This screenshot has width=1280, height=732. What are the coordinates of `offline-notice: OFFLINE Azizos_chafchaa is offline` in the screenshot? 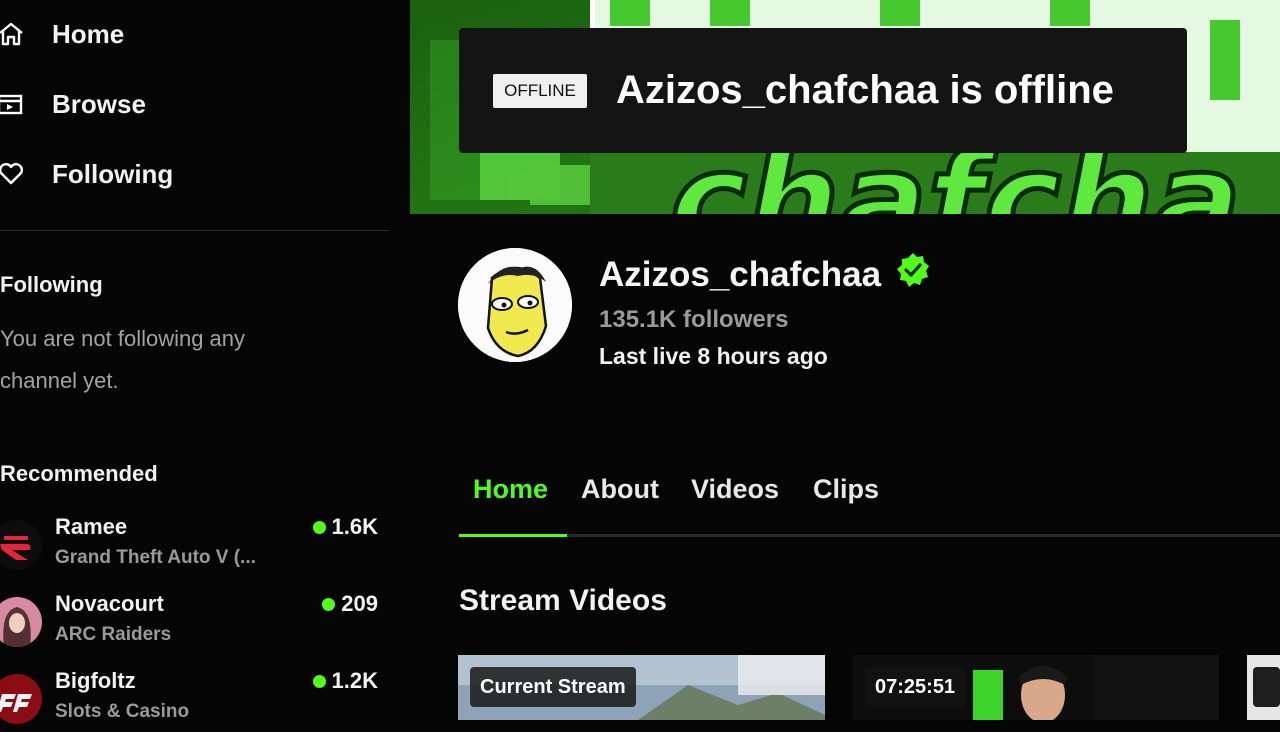 It's located at (823, 90).